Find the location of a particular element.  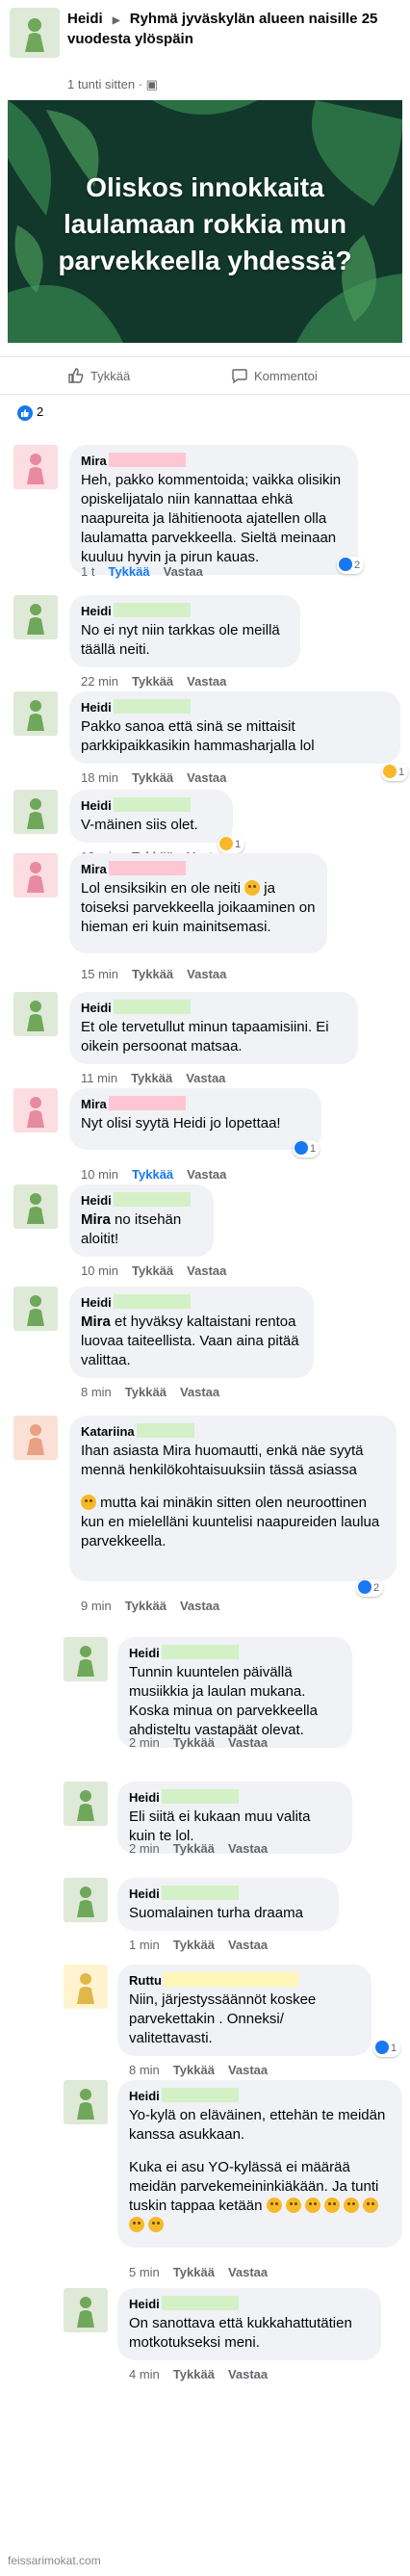

comment-time: 4 min is located at coordinates (145, 2374).